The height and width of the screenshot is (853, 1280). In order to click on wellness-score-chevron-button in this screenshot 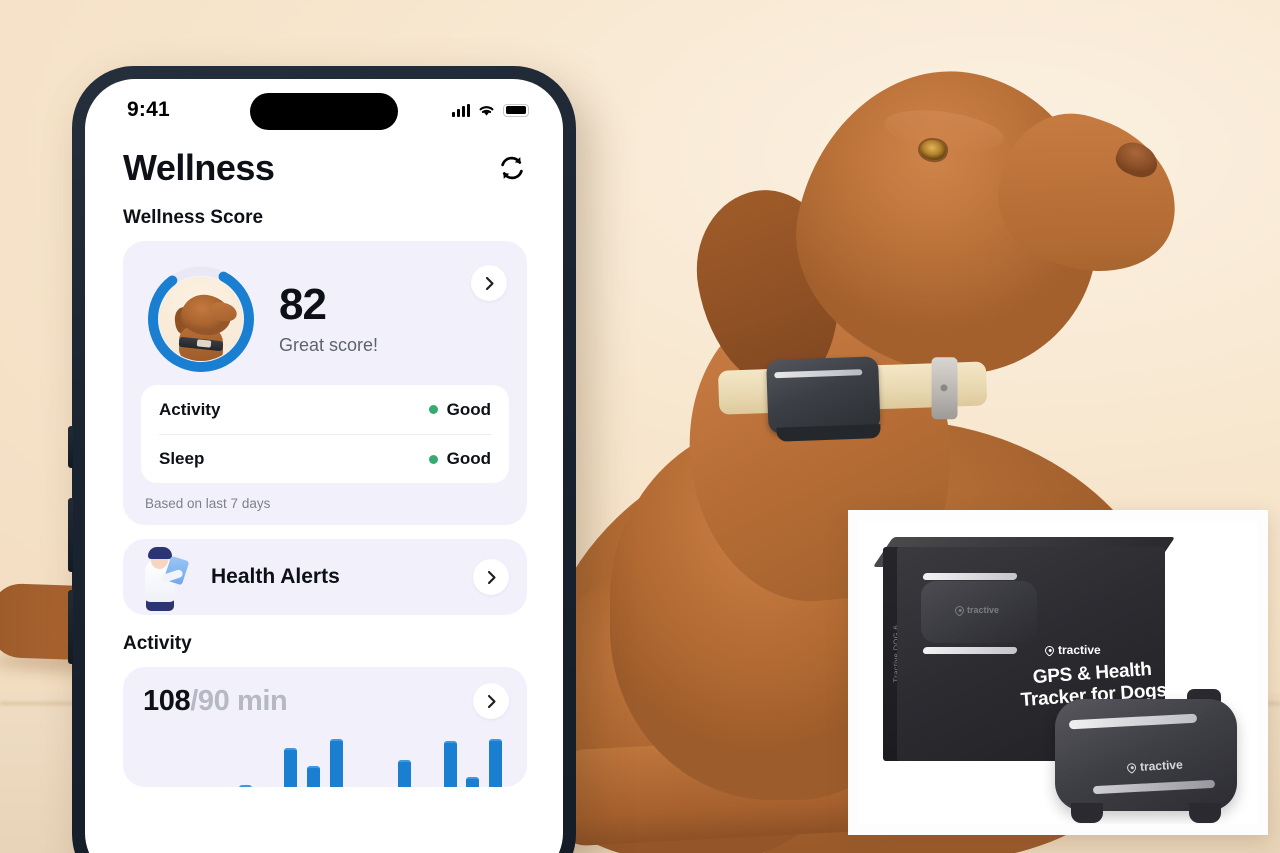, I will do `click(489, 283)`.